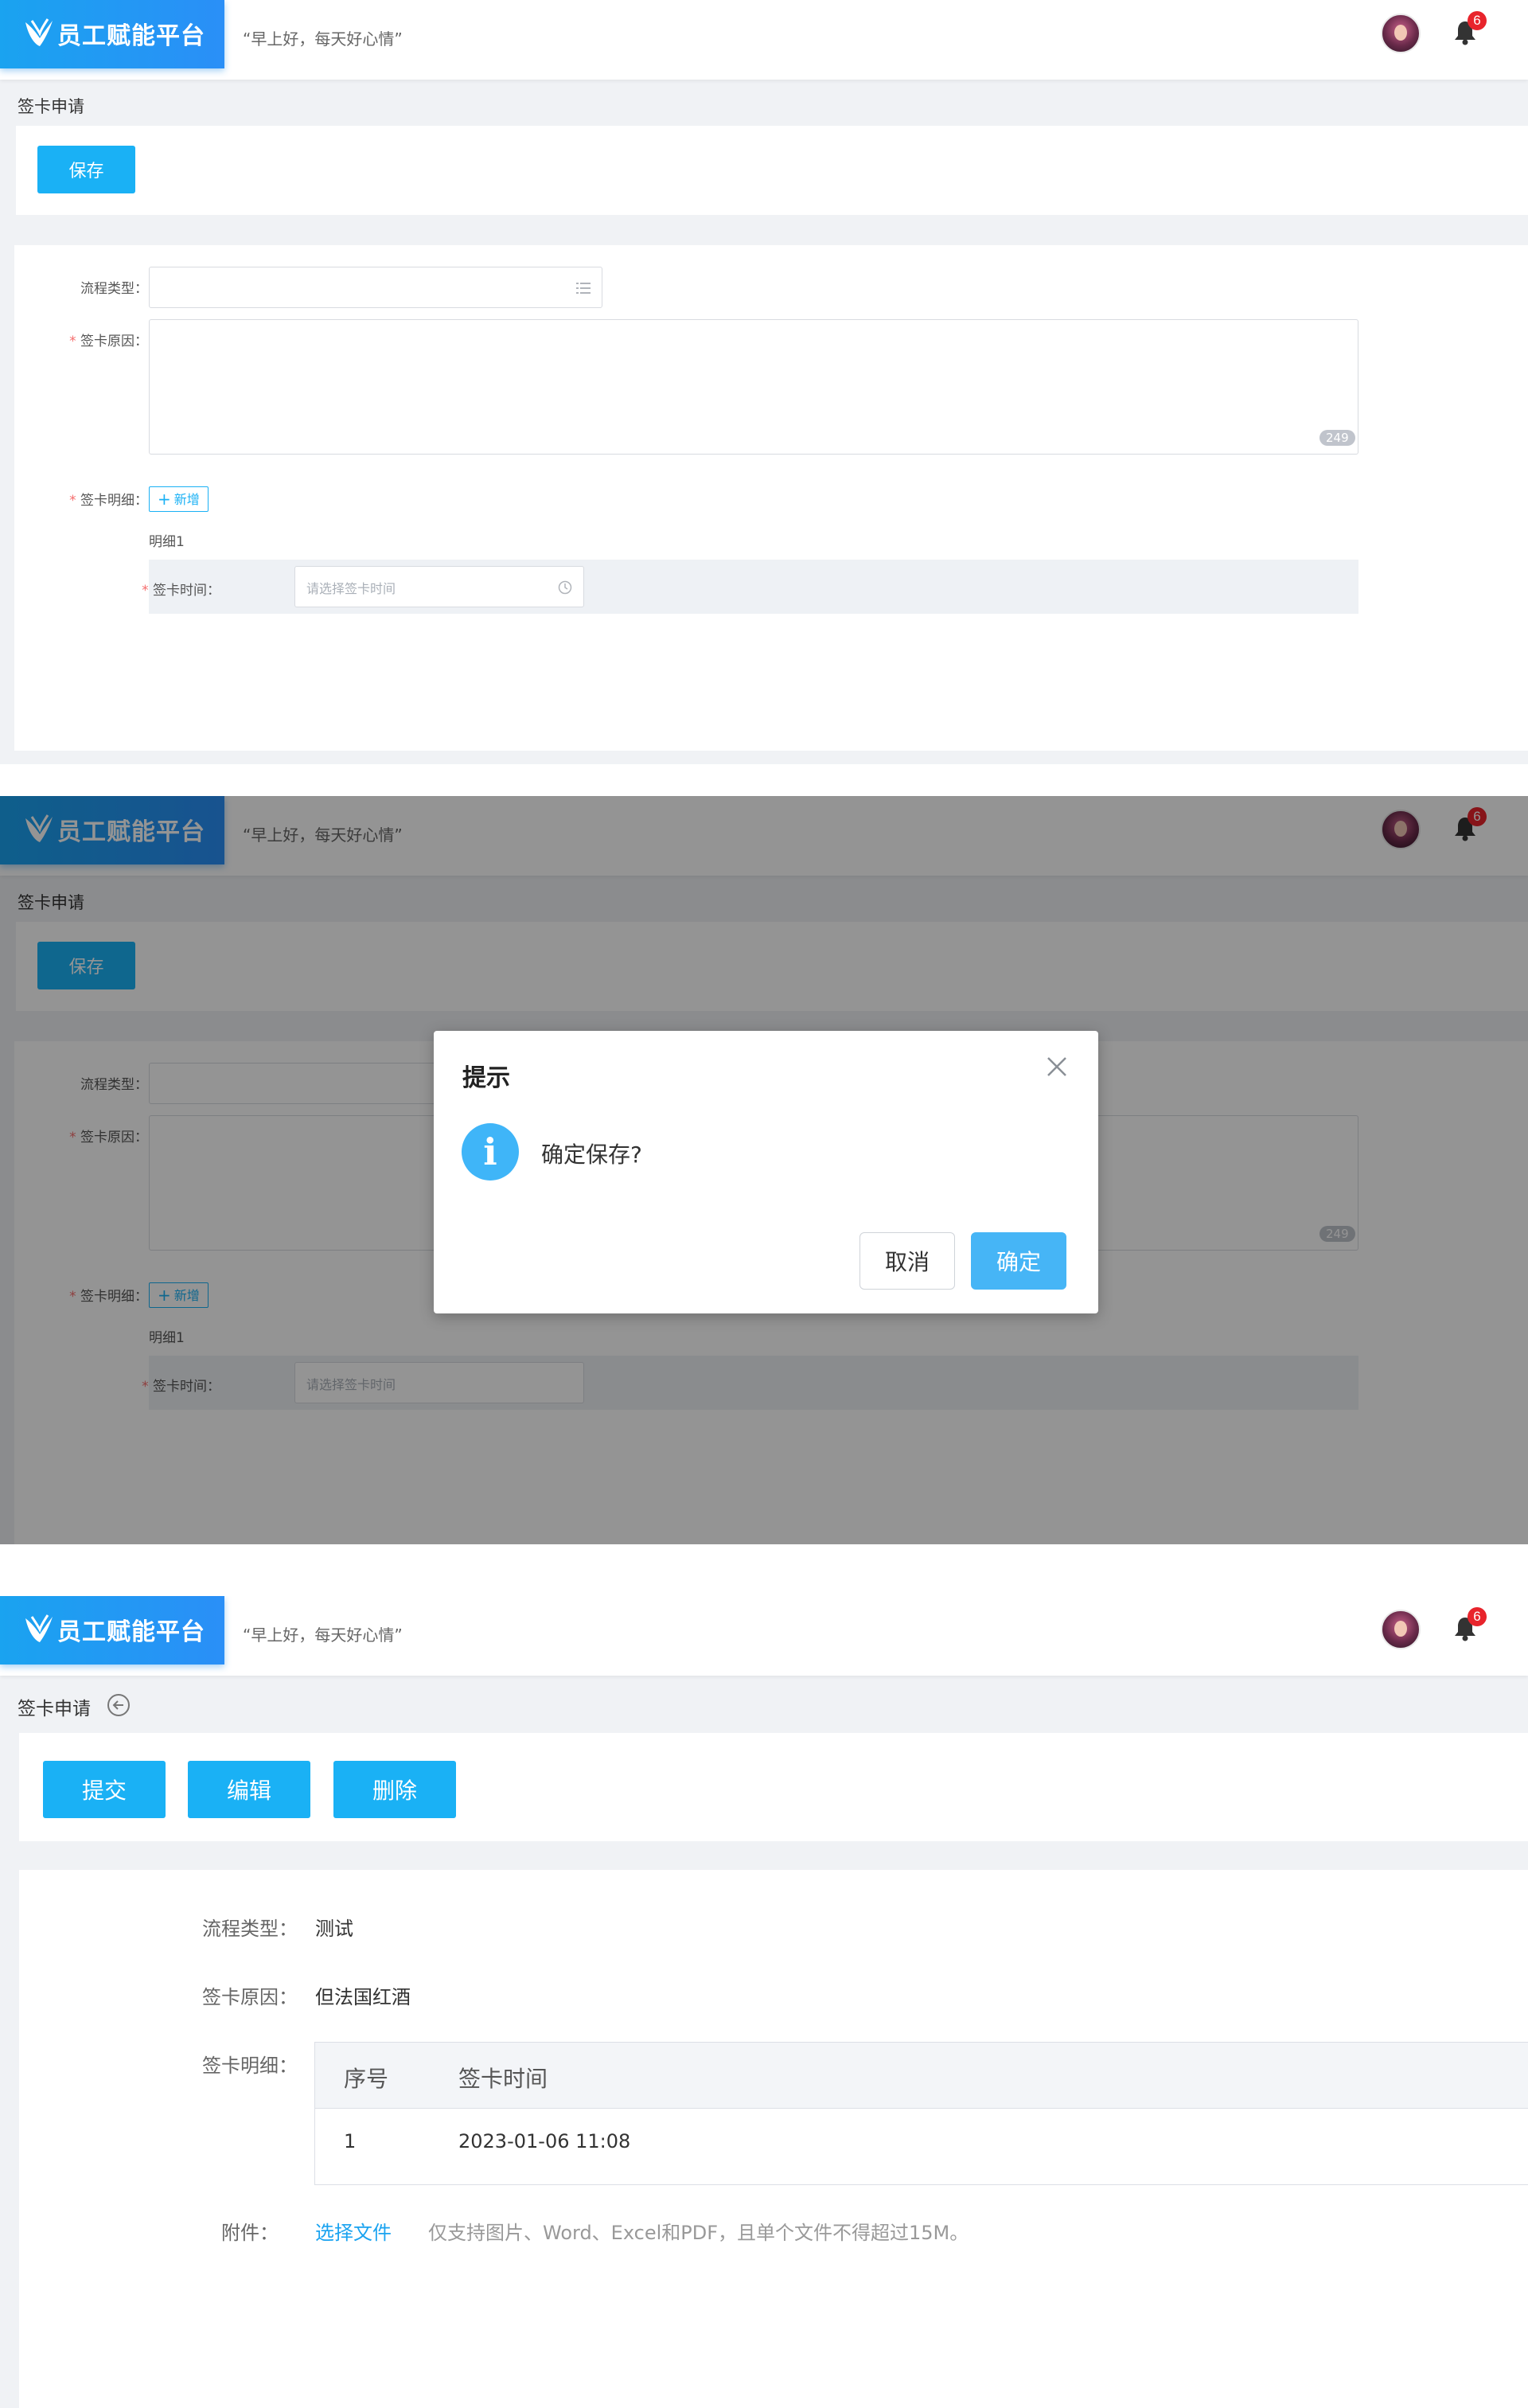  I want to click on back-arrow-icon, so click(119, 1705).